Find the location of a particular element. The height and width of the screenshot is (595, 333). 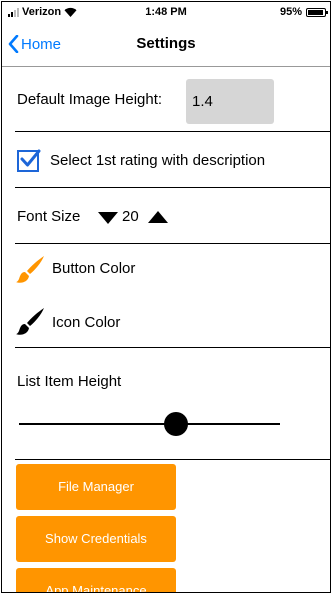

image-height-label: Default Image Height: is located at coordinates (90, 99).